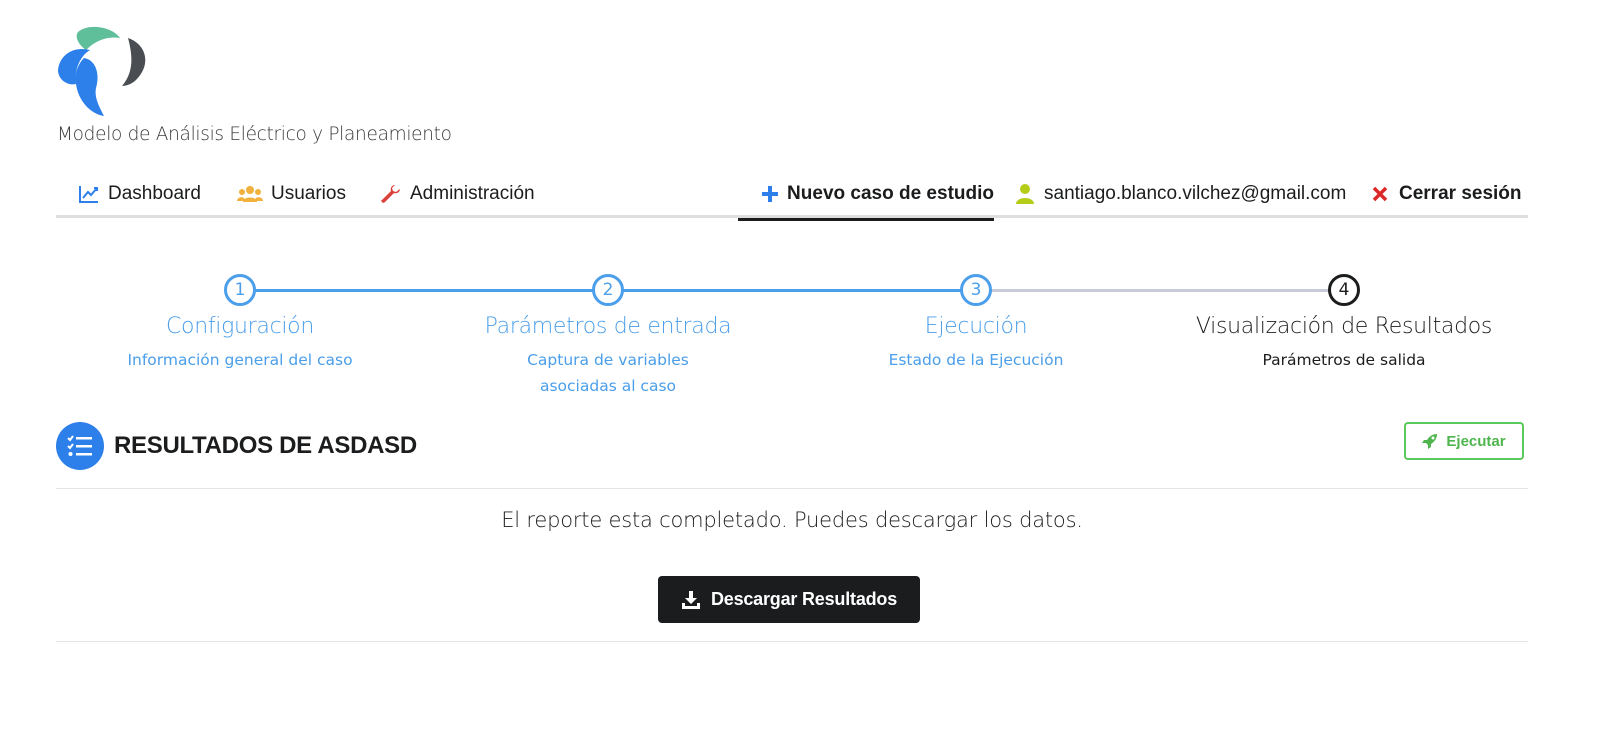 The image size is (1600, 740). I want to click on menu-item-nuevo-caso: Nuevo caso de estudio, so click(866, 195).